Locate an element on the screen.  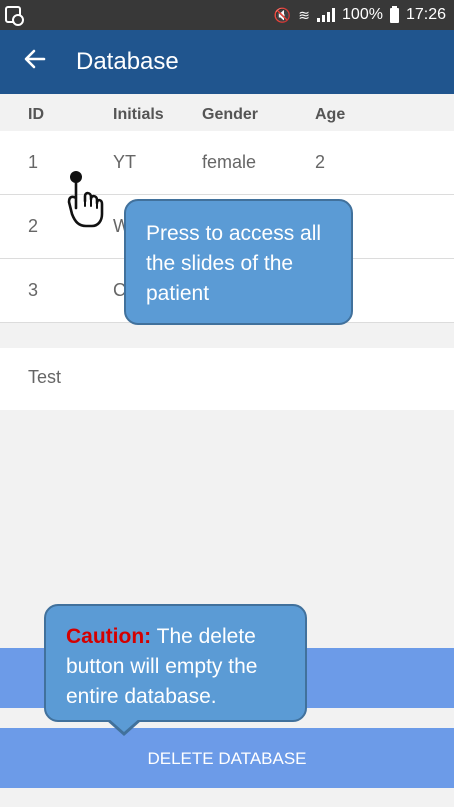
app-bar: Database is located at coordinates (227, 62).